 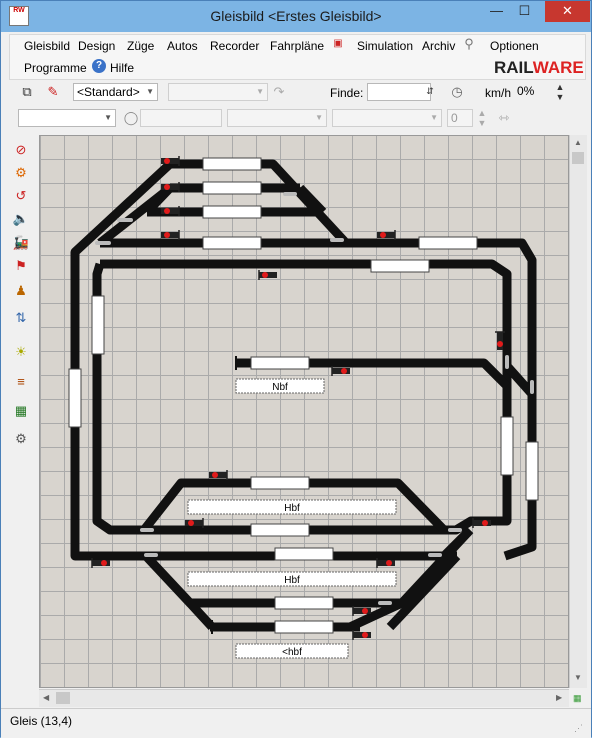 I want to click on simulation-icon: ▣, so click(x=338, y=43).